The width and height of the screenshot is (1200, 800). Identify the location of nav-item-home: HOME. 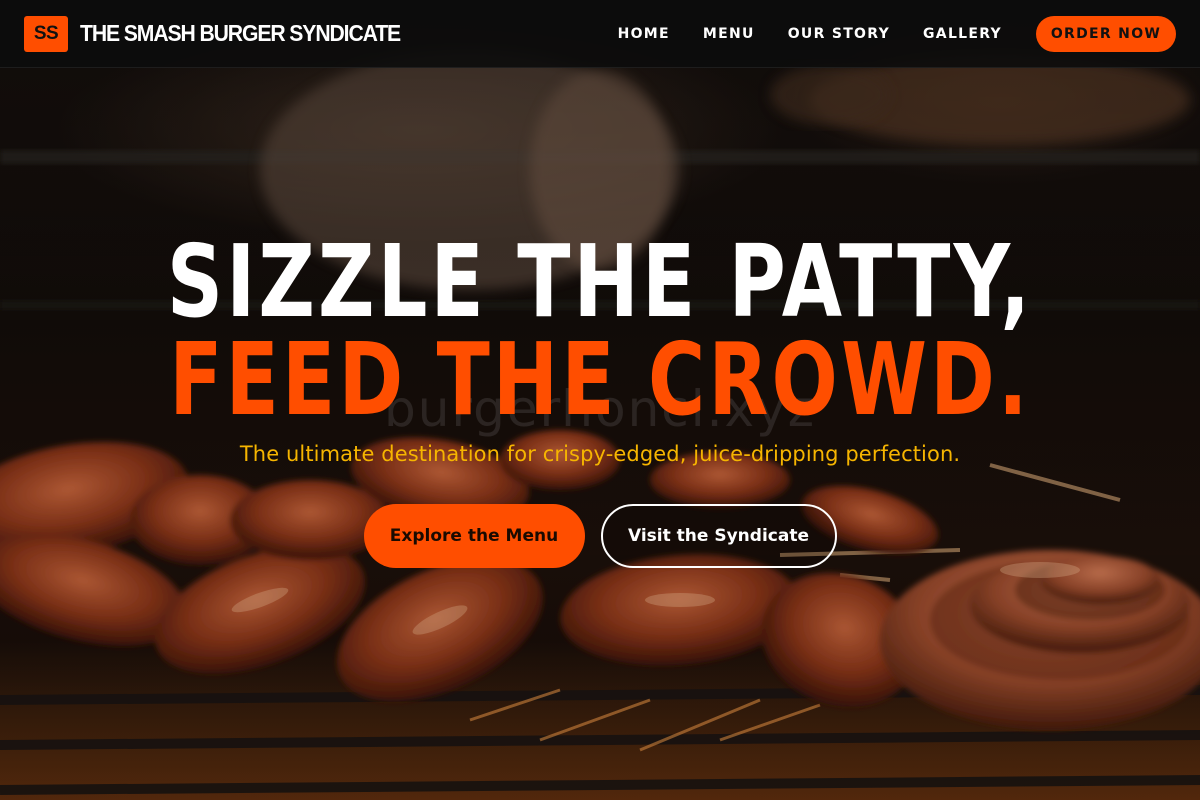
(644, 34).